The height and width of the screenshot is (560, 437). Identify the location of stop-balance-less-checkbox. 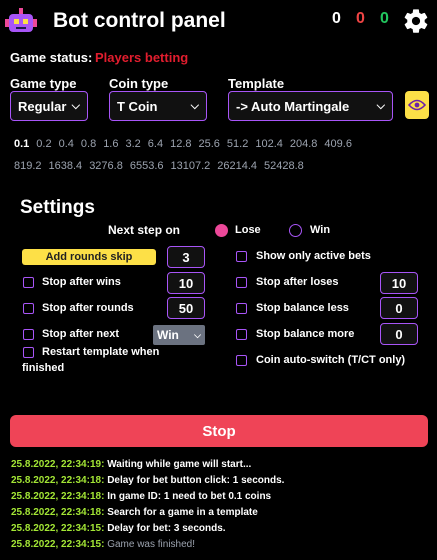
(241, 308).